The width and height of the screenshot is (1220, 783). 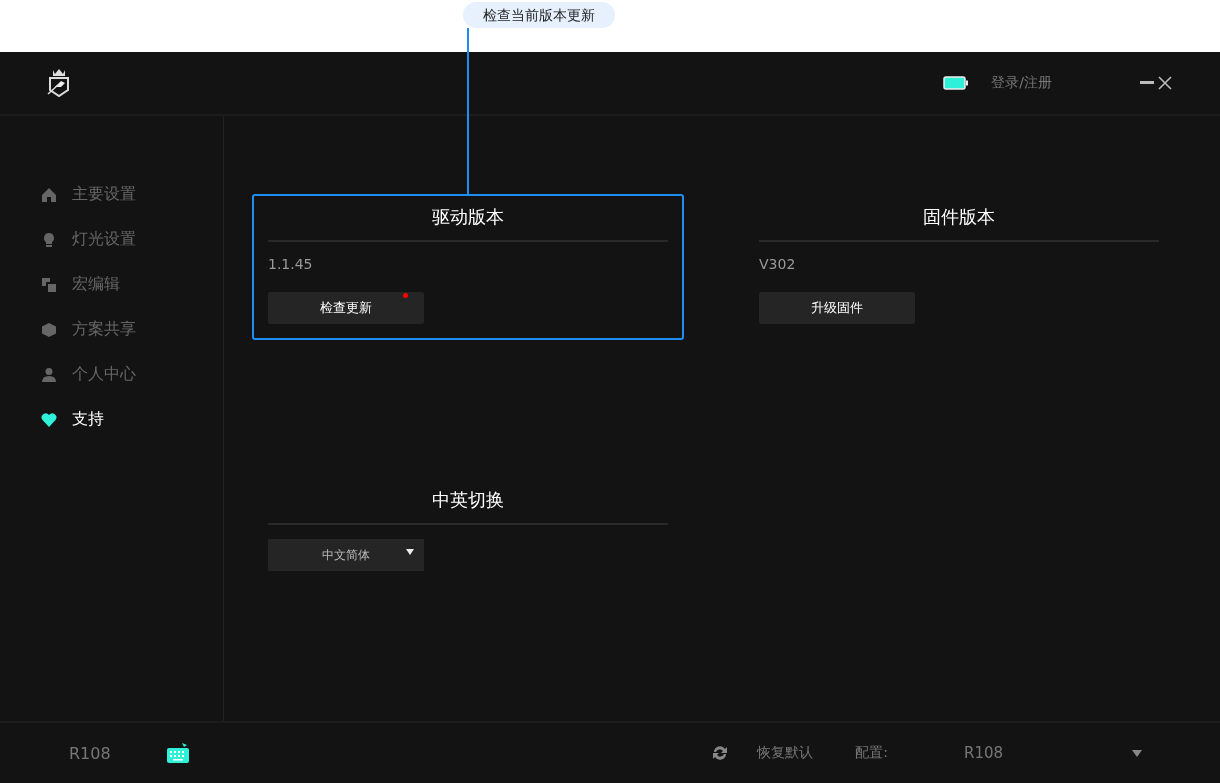 What do you see at coordinates (49, 374) in the screenshot?
I see `user-icon` at bounding box center [49, 374].